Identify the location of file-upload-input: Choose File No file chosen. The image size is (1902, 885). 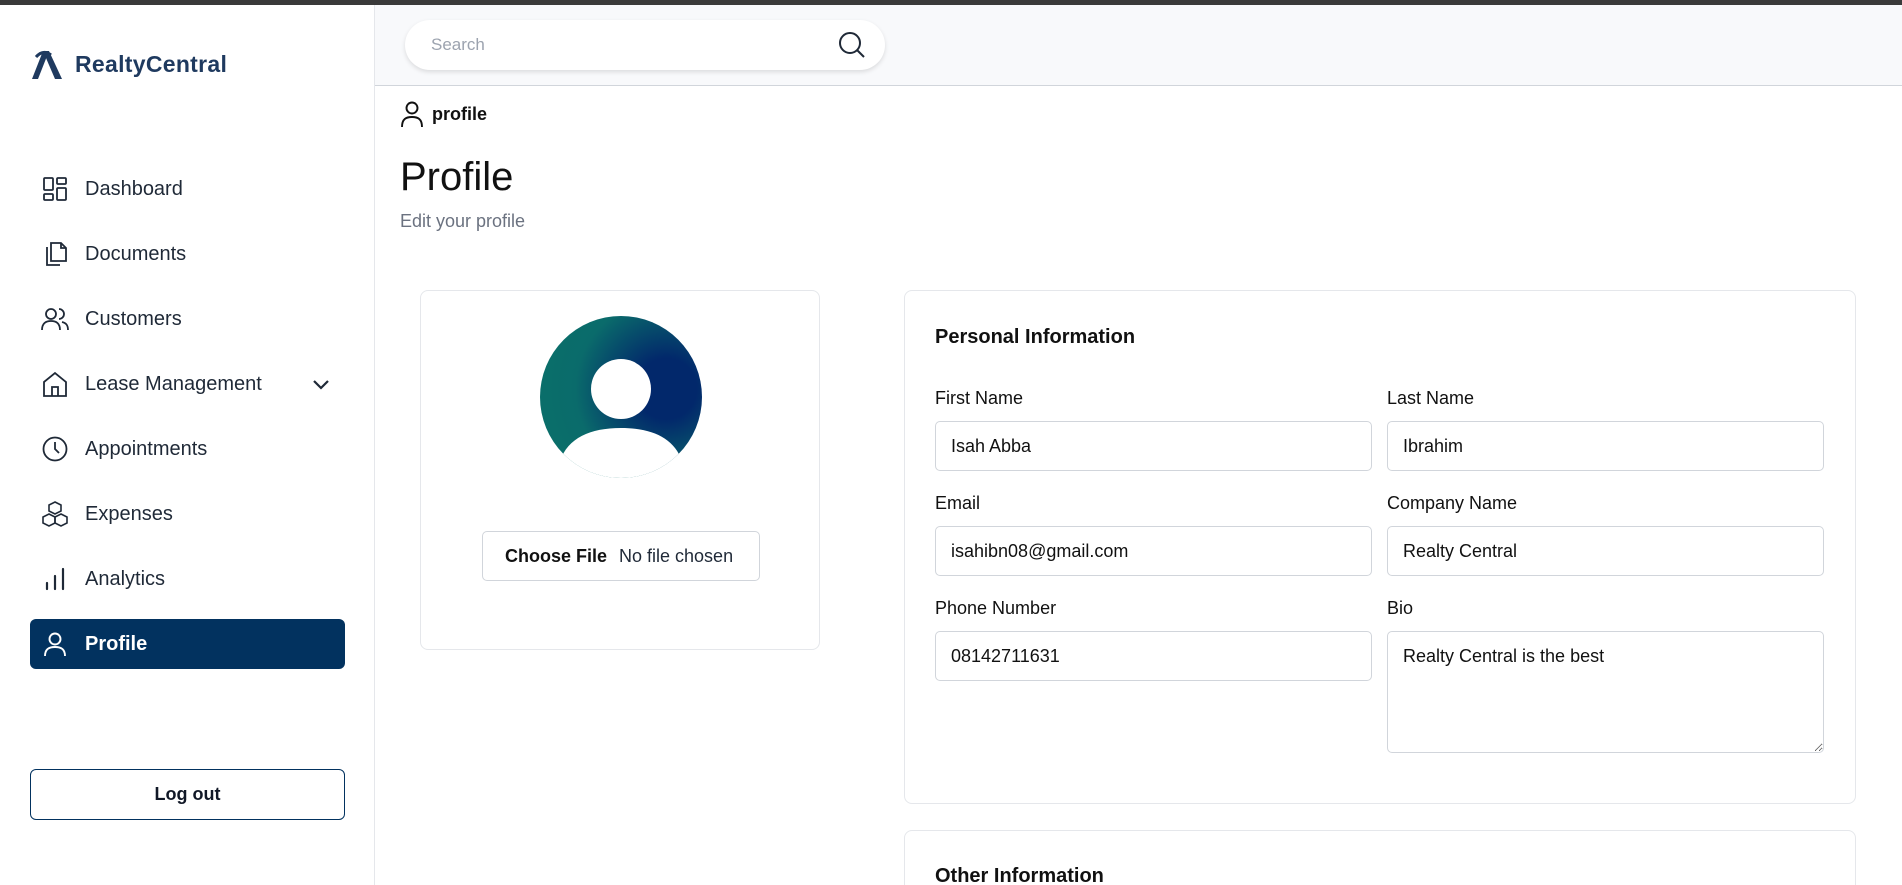
(621, 556).